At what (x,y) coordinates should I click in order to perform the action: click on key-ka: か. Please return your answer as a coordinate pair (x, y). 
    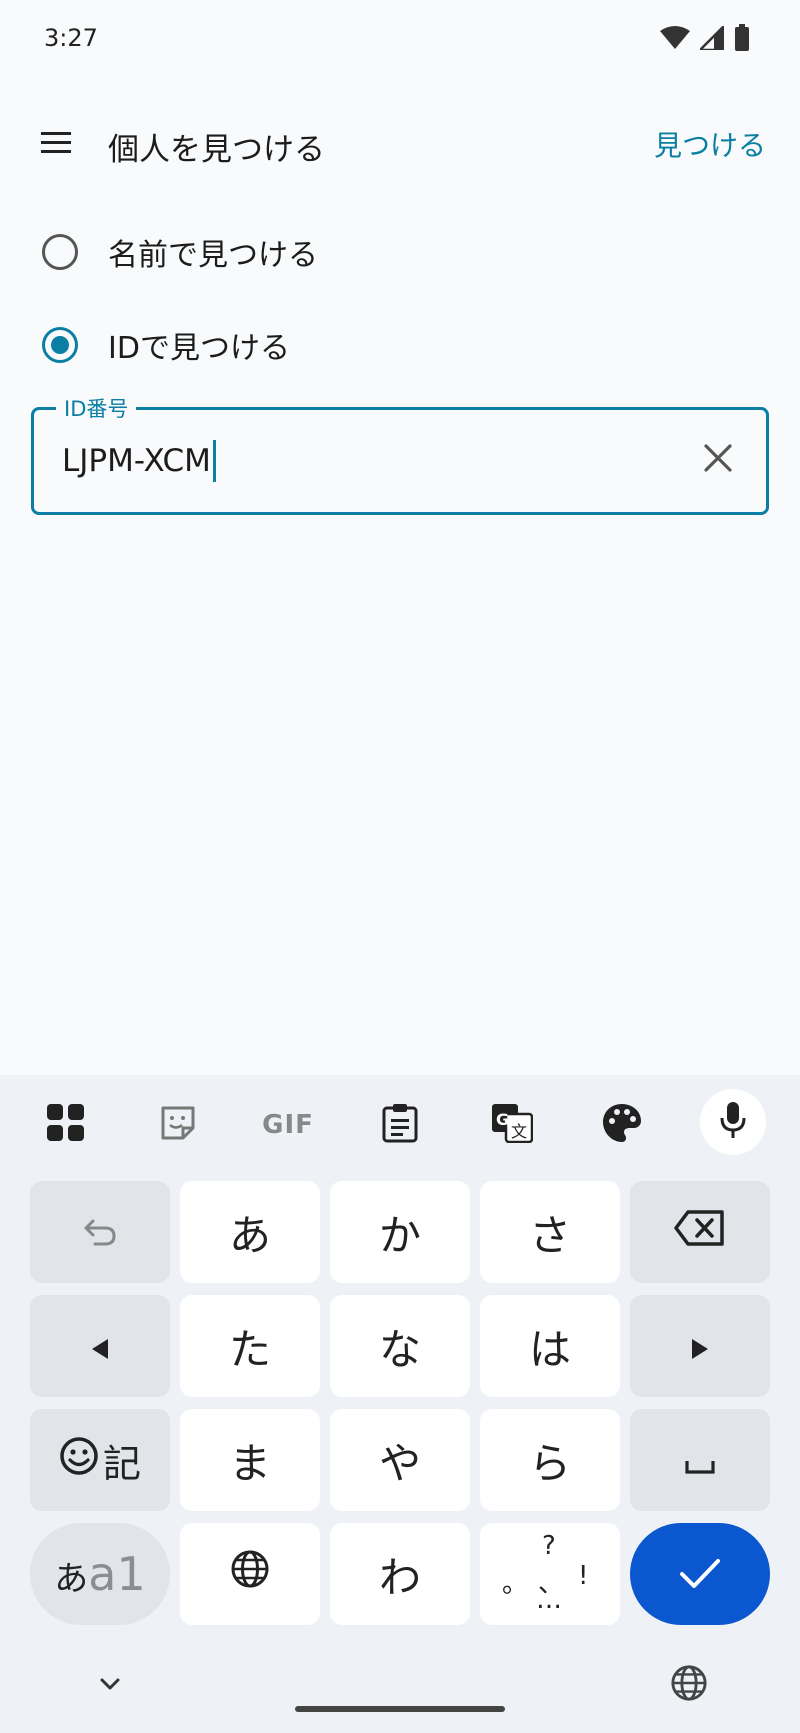
    Looking at the image, I should click on (400, 1232).